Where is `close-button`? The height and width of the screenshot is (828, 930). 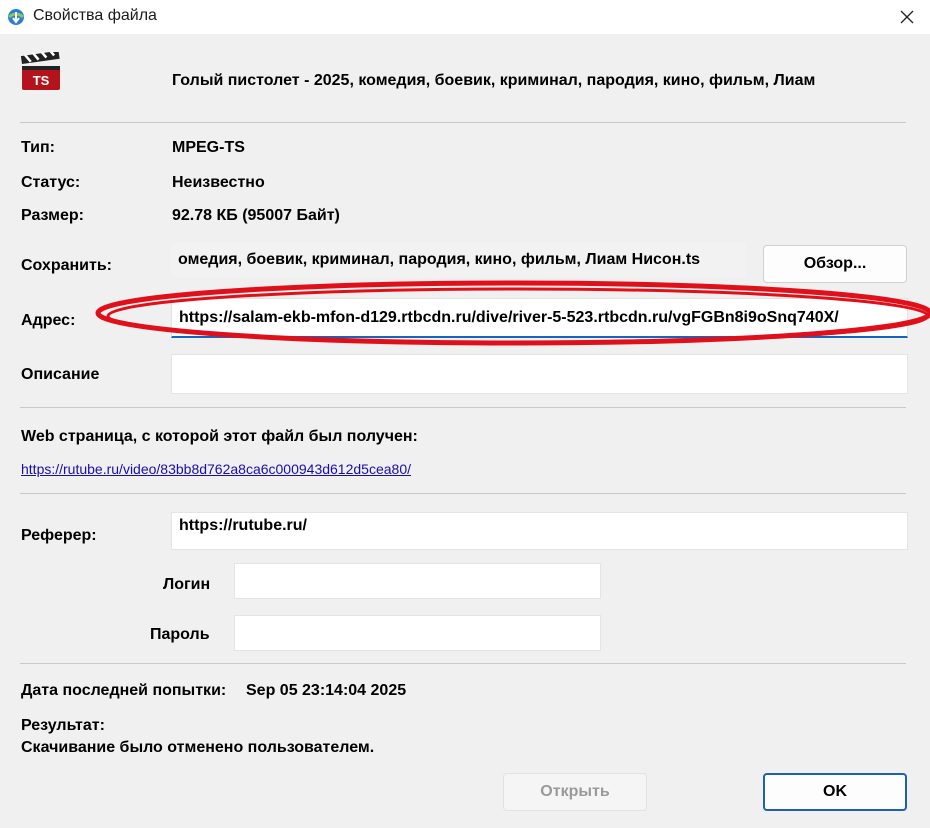 close-button is located at coordinates (907, 17).